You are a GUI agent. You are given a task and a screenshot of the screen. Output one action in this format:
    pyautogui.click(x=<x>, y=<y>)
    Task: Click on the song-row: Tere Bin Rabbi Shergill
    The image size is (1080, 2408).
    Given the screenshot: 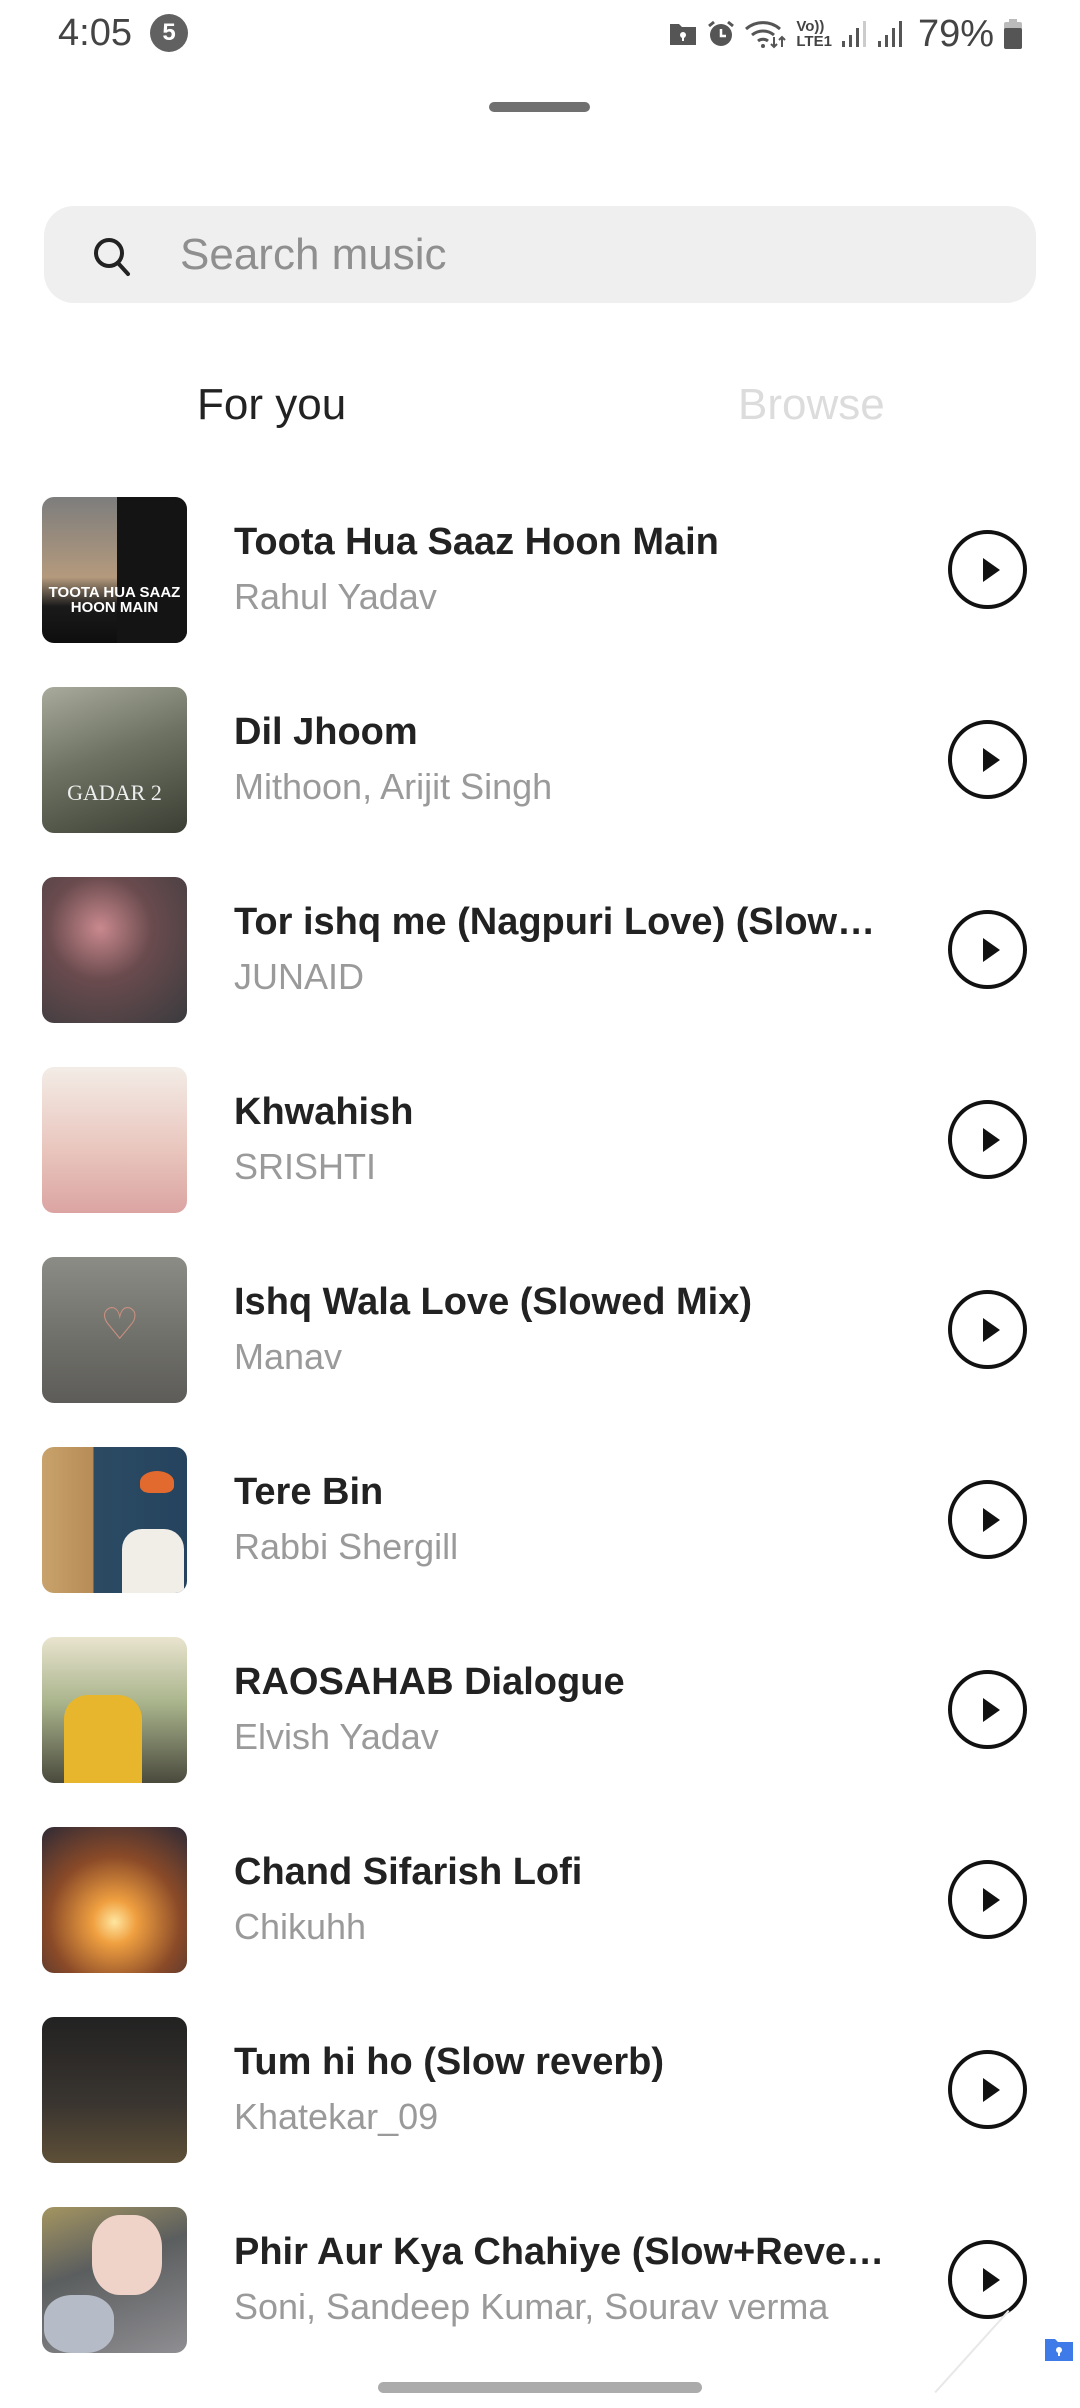 What is the action you would take?
    pyautogui.click(x=540, y=1520)
    